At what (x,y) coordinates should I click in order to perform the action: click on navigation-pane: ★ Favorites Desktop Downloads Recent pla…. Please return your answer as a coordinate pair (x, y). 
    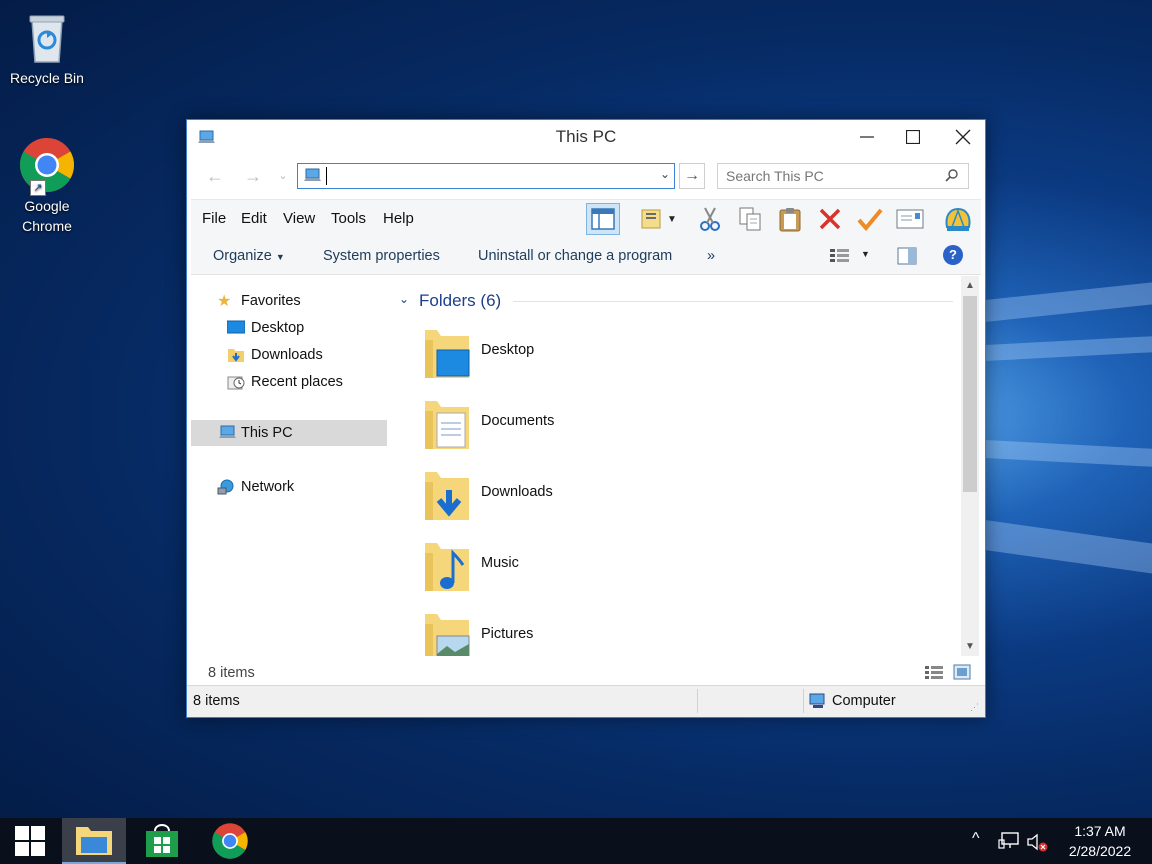
    Looking at the image, I should click on (290, 466).